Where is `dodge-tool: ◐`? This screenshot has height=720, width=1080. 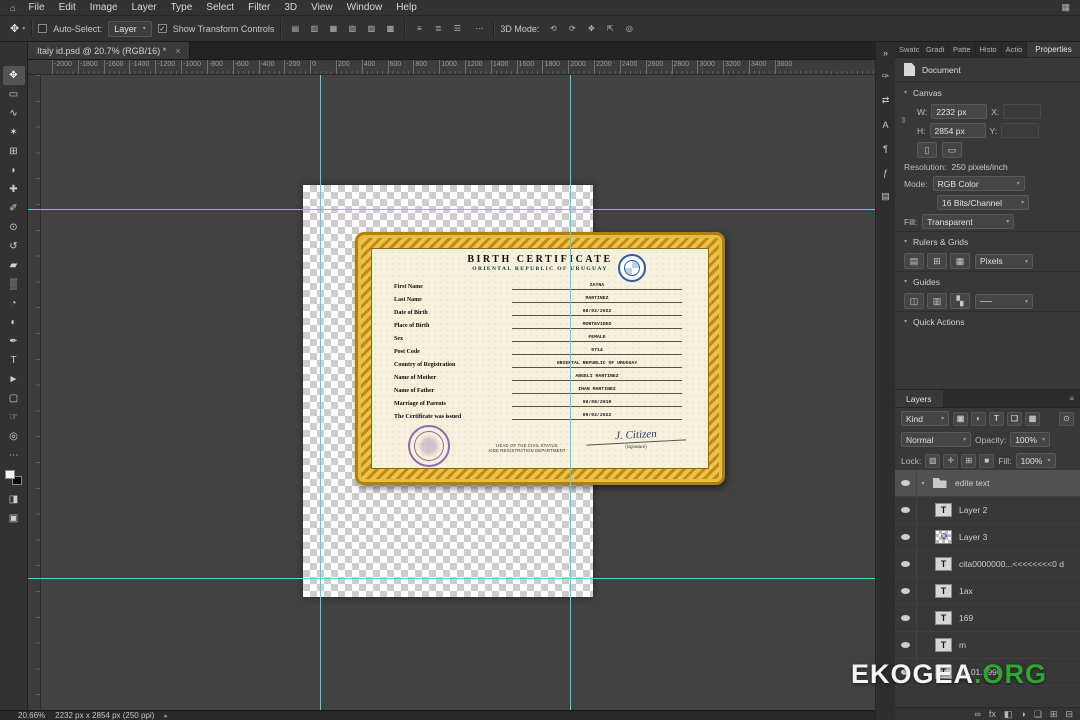 dodge-tool: ◐ is located at coordinates (14, 322).